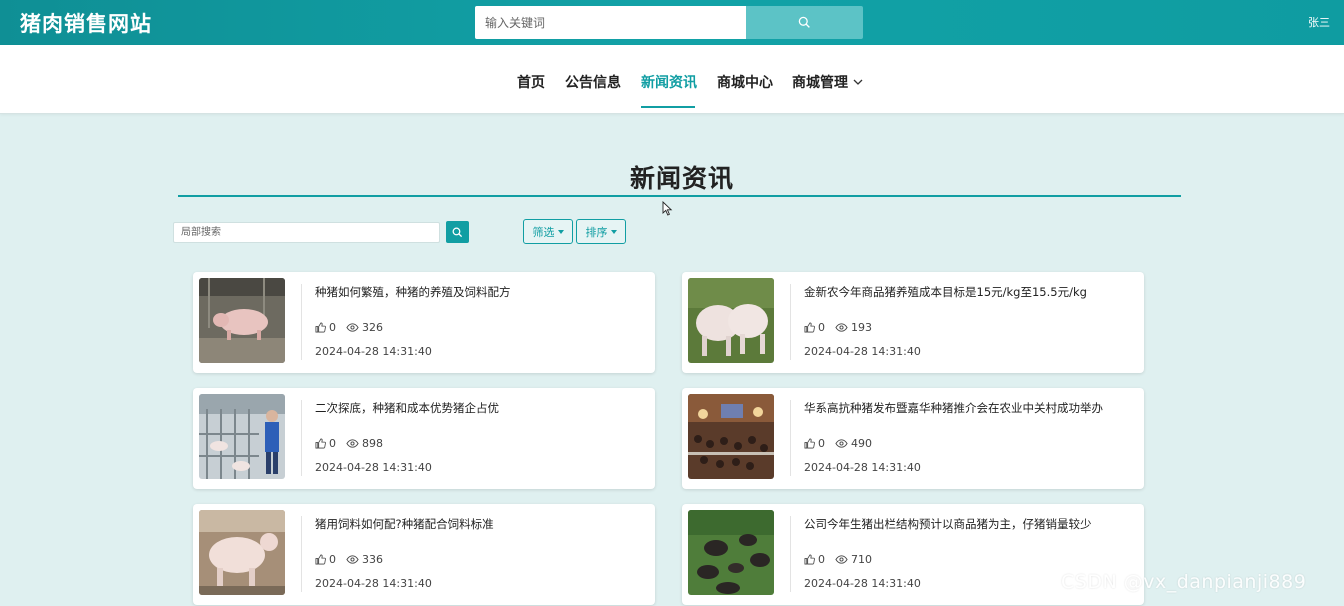 Image resolution: width=1344 pixels, height=606 pixels. Describe the element at coordinates (953, 408) in the screenshot. I see `news-title: 华系高抗种猪发布暨嘉华种猪推介会在农业中关村成功举办` at that location.